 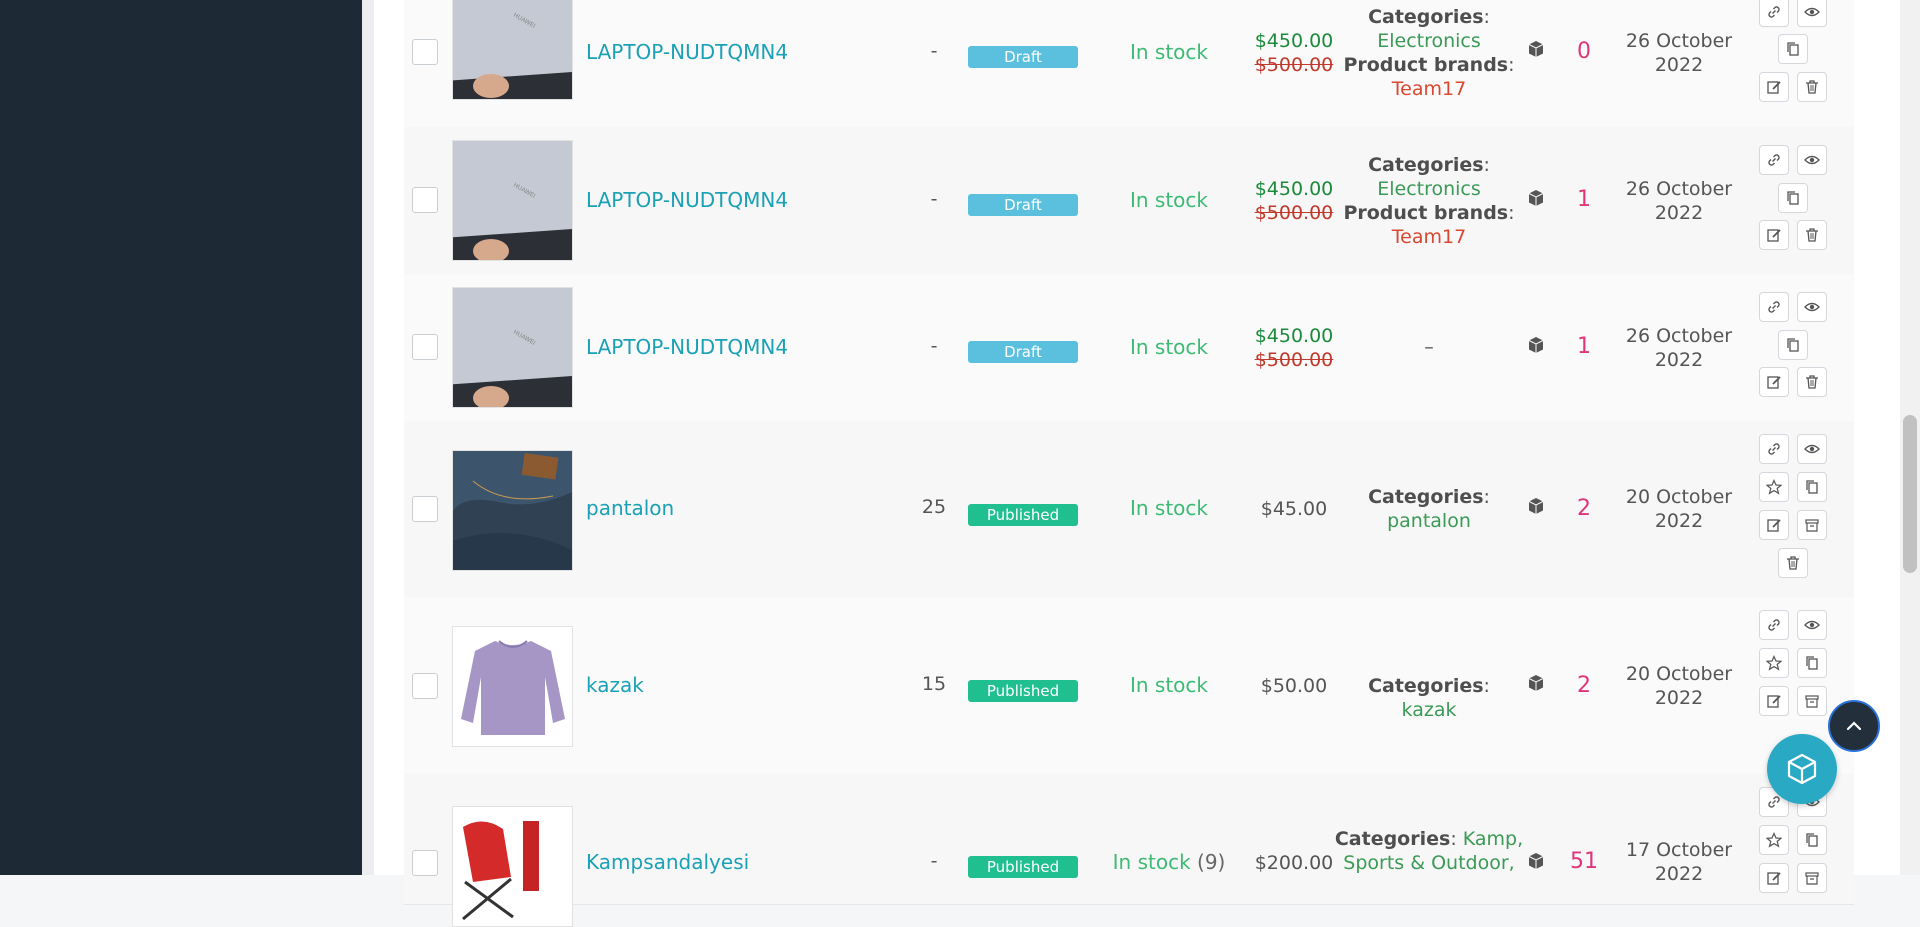 I want to click on category-link: pantalon, so click(x=1429, y=521).